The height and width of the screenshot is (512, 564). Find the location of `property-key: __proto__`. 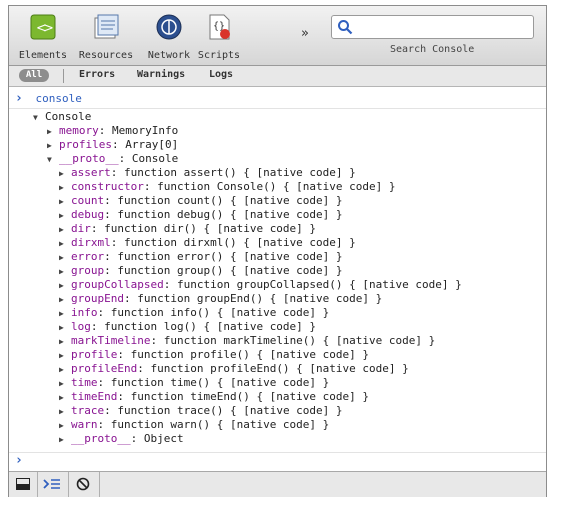

property-key: __proto__ is located at coordinates (89, 158).